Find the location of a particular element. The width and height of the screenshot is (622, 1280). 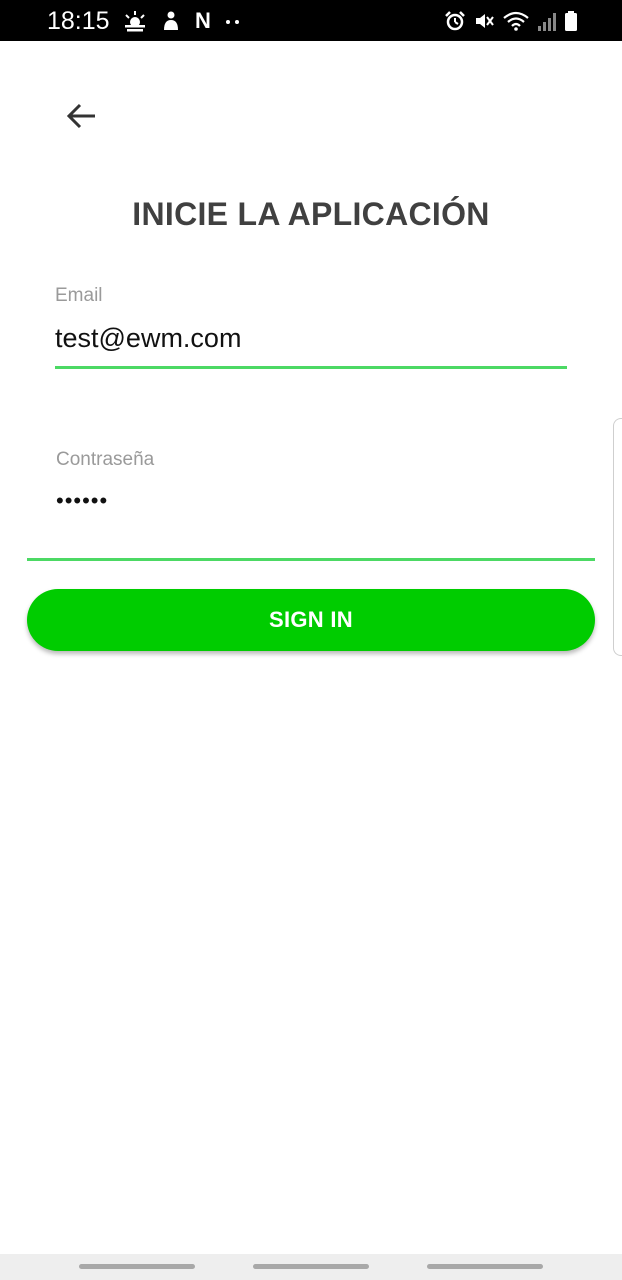

mute-icon is located at coordinates (484, 21).